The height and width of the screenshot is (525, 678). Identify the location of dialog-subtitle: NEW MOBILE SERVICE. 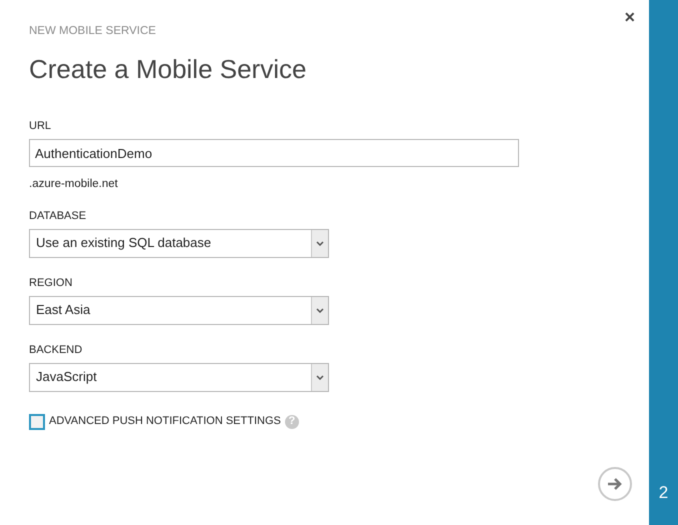
(93, 32).